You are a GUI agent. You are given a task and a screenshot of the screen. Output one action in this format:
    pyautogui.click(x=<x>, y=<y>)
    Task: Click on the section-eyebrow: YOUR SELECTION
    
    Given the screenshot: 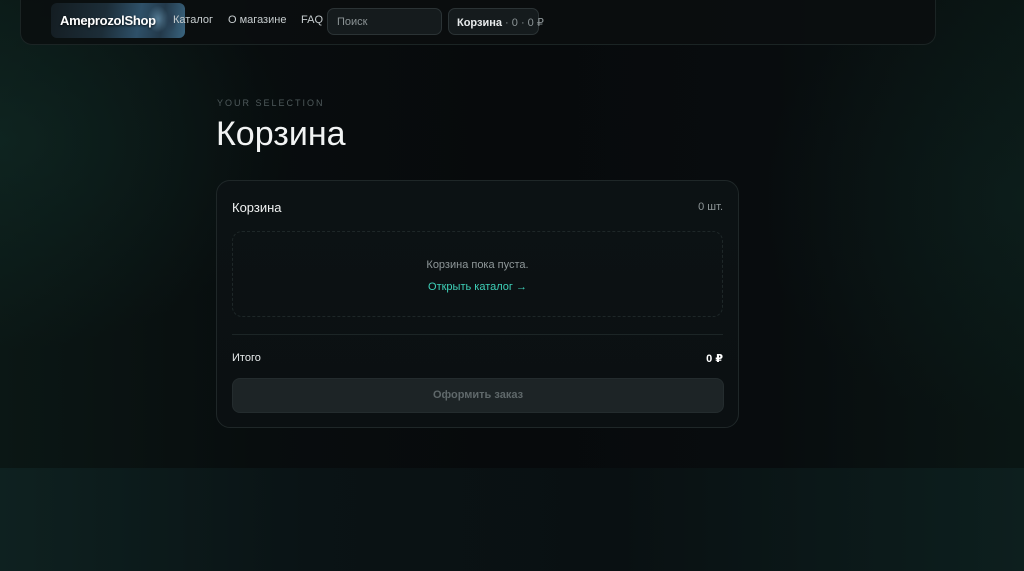 What is the action you would take?
    pyautogui.click(x=271, y=103)
    